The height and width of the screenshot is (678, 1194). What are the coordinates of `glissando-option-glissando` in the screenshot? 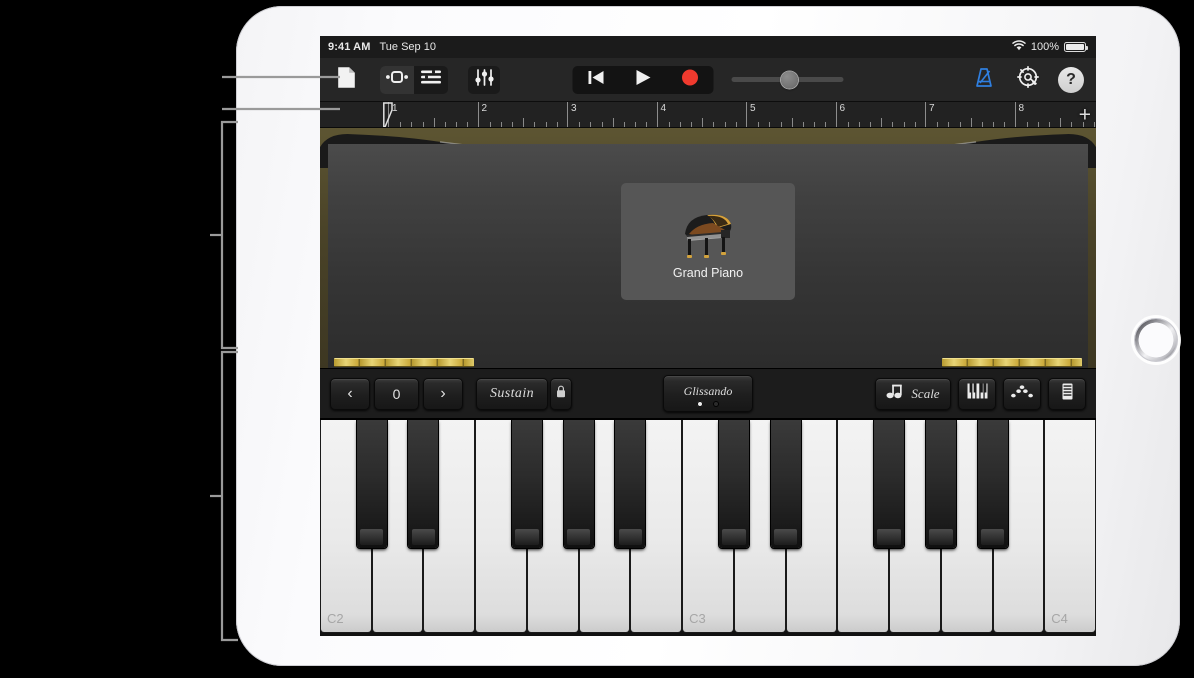 It's located at (700, 403).